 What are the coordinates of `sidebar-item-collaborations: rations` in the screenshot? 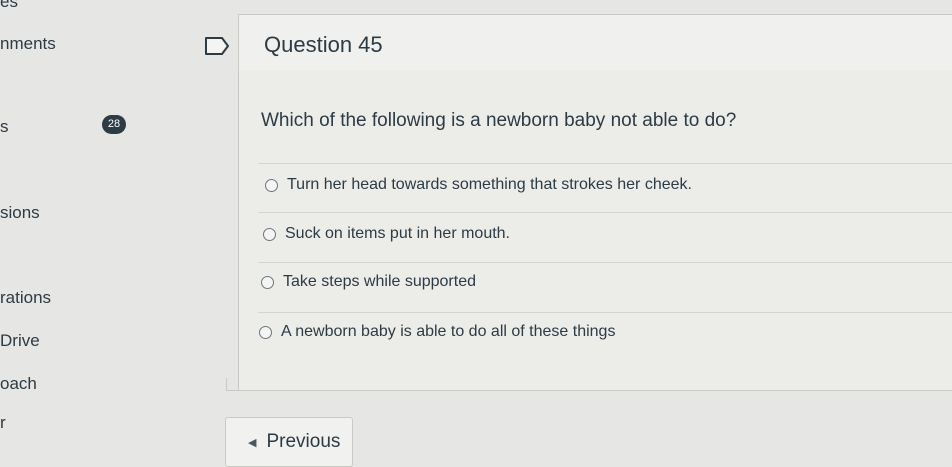 It's located at (25, 298).